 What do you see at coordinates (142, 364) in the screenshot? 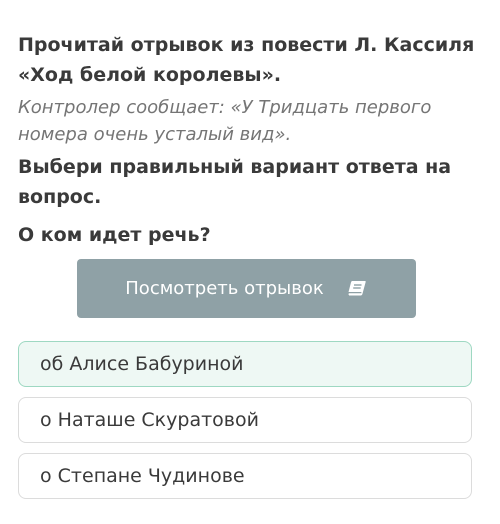
I see `answer-option-label: об Алисе Бабуриной` at bounding box center [142, 364].